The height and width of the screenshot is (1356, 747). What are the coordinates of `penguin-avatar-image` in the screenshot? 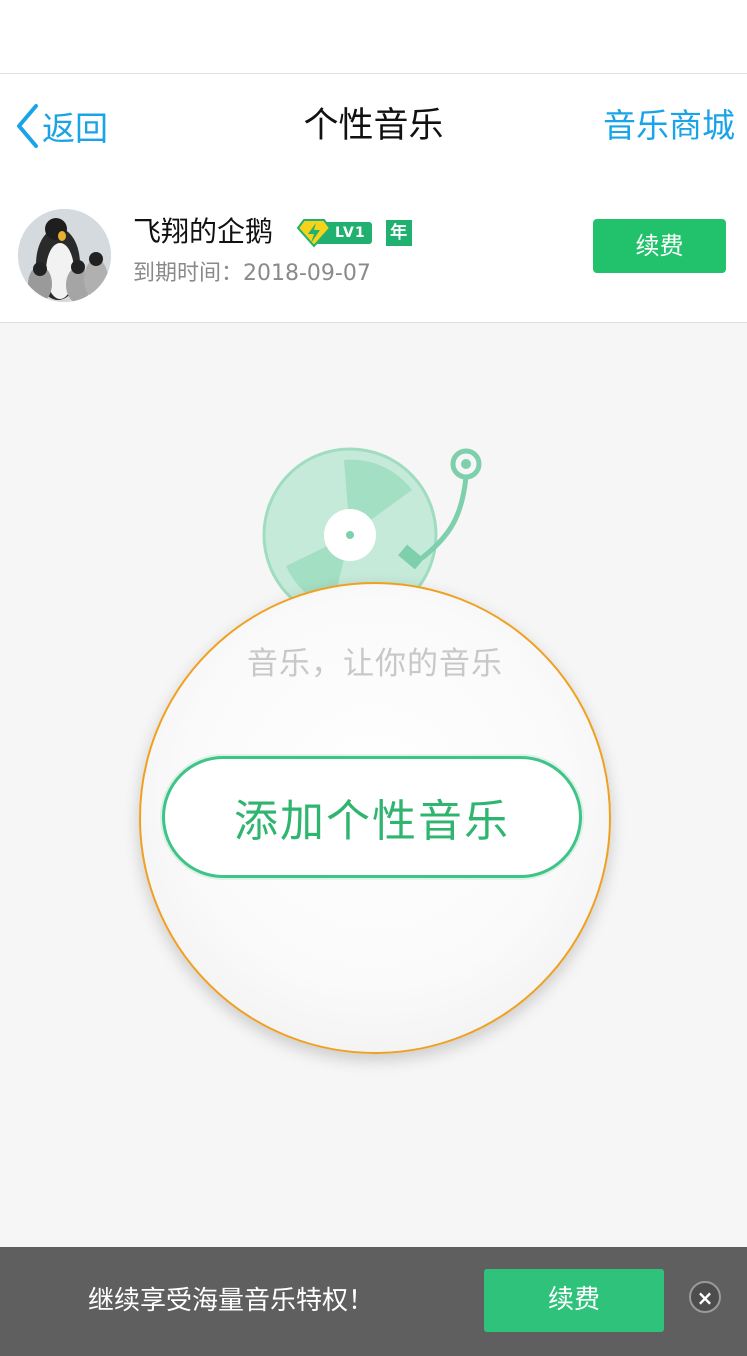 It's located at (64, 255).